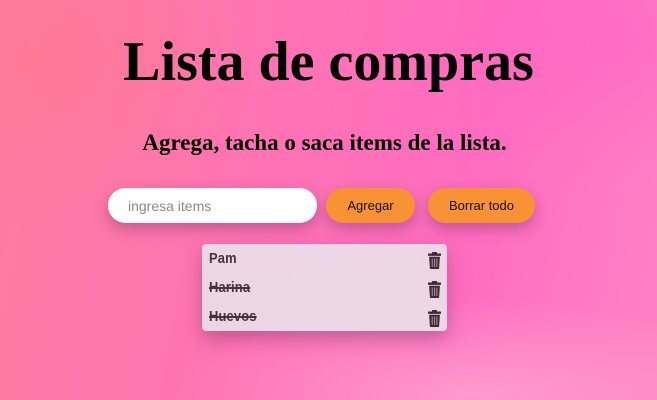  What do you see at coordinates (229, 287) in the screenshot?
I see `list-item-label: Harina` at bounding box center [229, 287].